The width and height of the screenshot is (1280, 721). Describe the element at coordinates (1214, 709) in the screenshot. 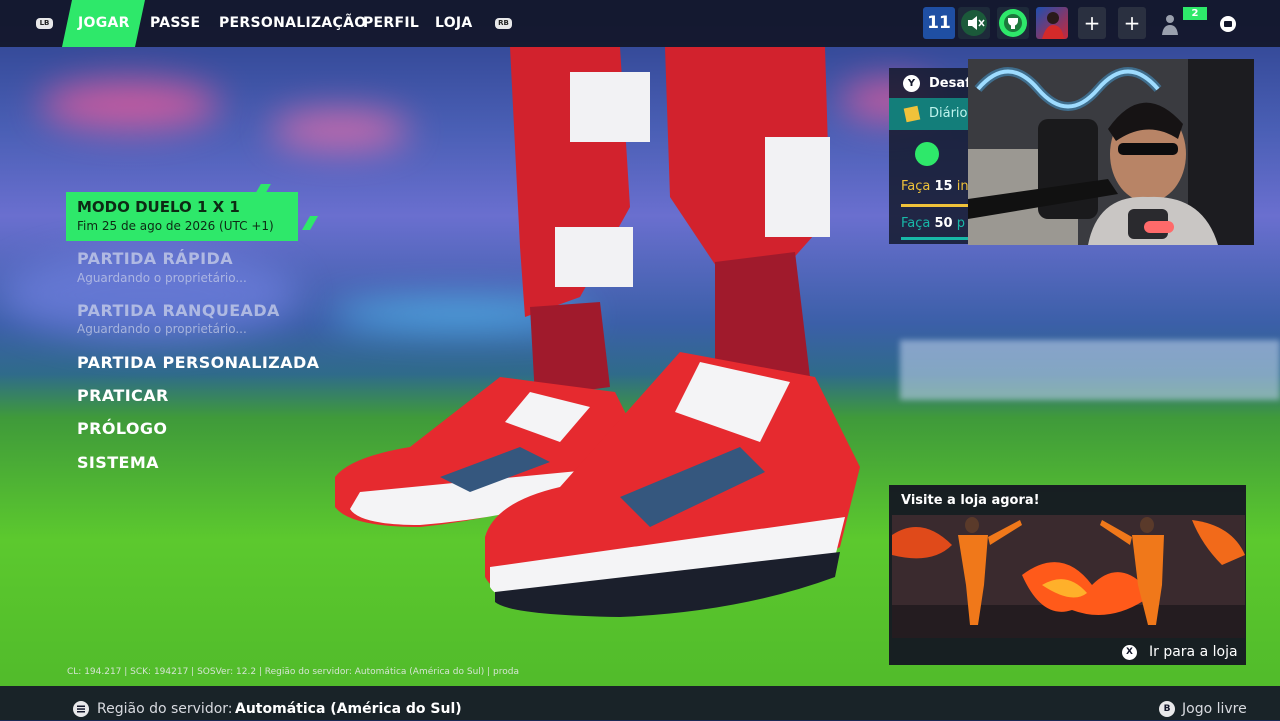

I see `free-play-button: Jogo livre` at that location.